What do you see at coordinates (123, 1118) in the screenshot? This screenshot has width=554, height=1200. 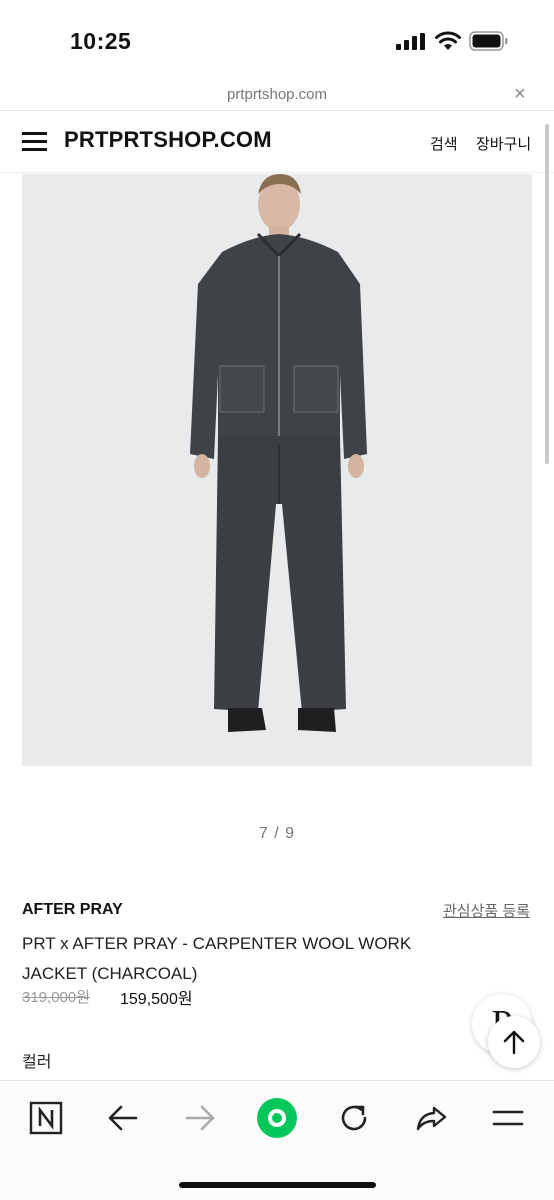 I see `back-arrow-icon` at bounding box center [123, 1118].